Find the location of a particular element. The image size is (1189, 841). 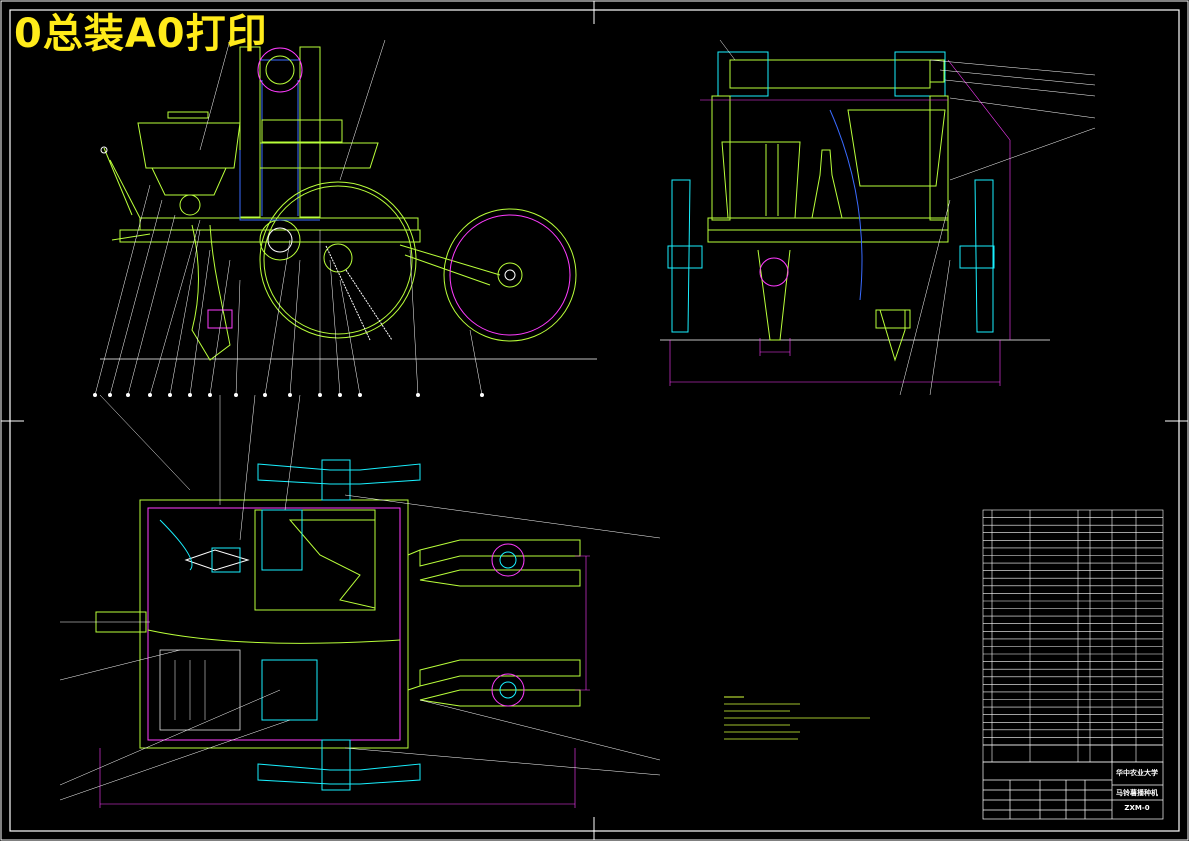

drawing-title: 0总装A0打印 is located at coordinates (141, 34).